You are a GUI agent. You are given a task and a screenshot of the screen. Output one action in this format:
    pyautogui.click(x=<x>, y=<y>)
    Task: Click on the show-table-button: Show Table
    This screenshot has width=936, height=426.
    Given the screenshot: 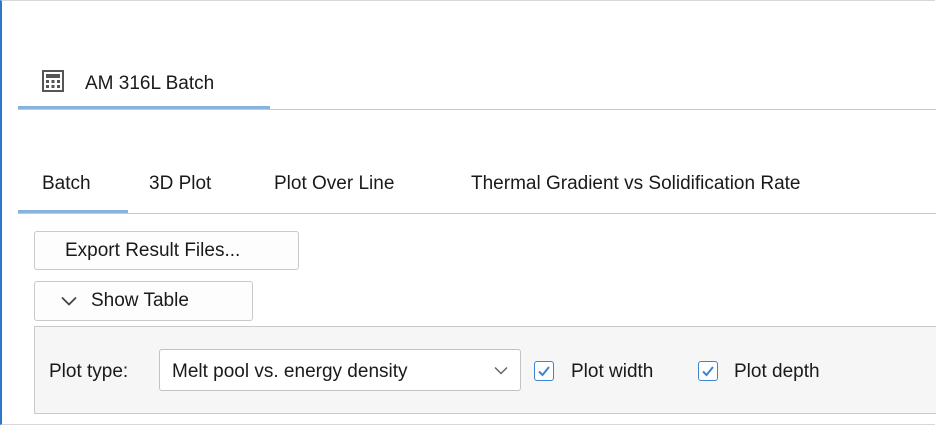 What is the action you would take?
    pyautogui.click(x=143, y=301)
    